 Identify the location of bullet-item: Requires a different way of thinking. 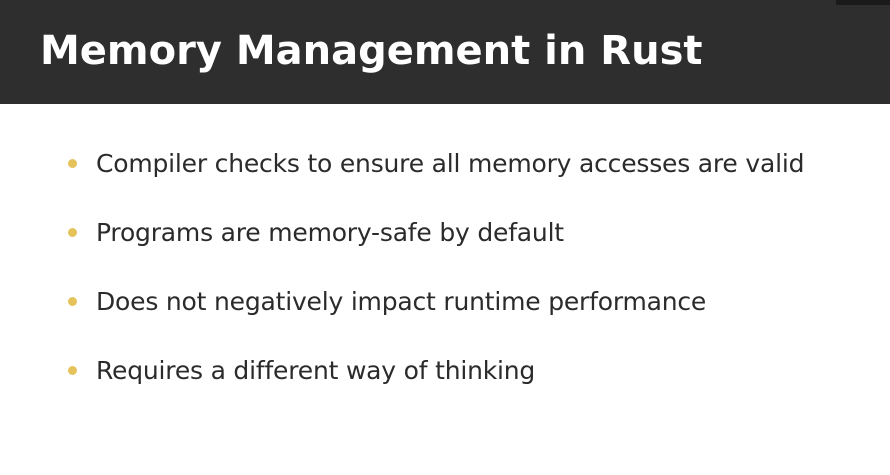
(473, 382).